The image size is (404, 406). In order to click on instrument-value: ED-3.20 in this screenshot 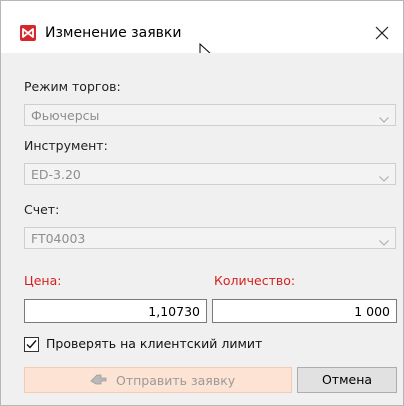, I will do `click(56, 174)`.